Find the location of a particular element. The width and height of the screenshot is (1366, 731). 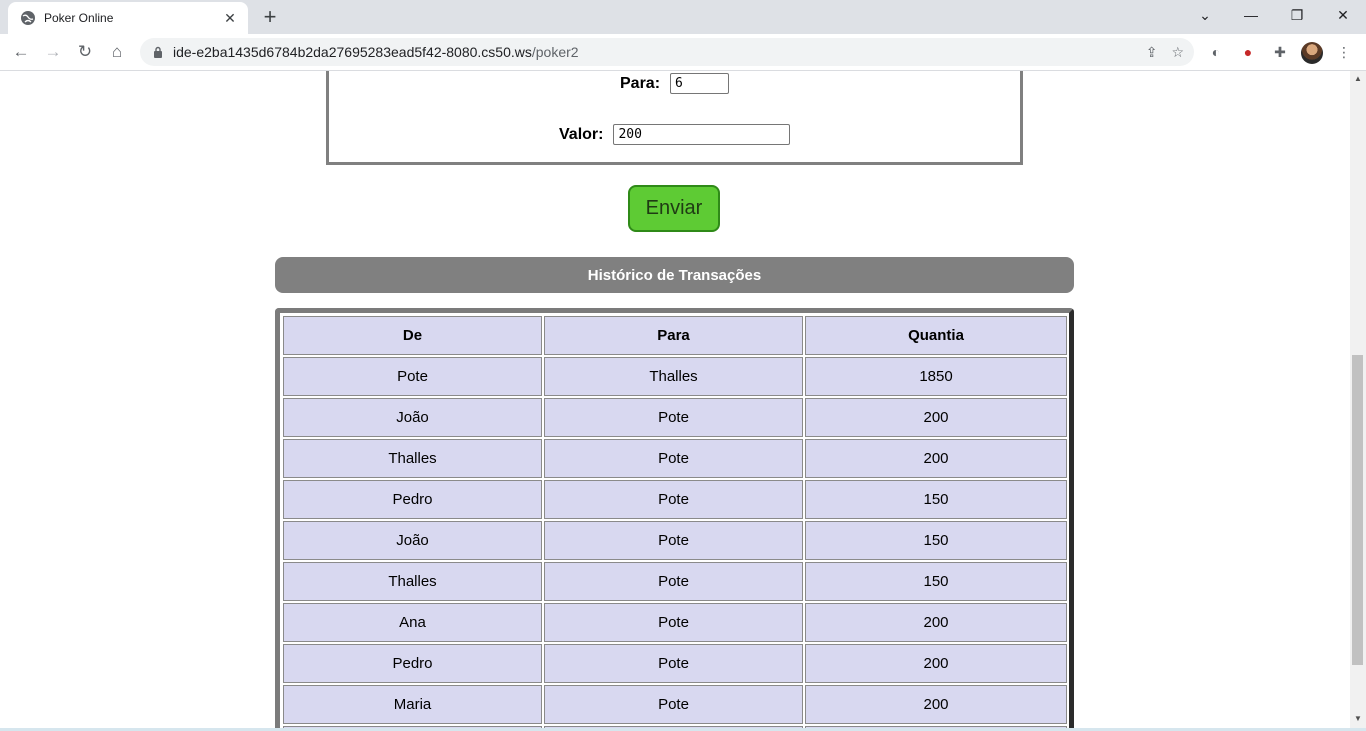

lock-icon is located at coordinates (158, 52).